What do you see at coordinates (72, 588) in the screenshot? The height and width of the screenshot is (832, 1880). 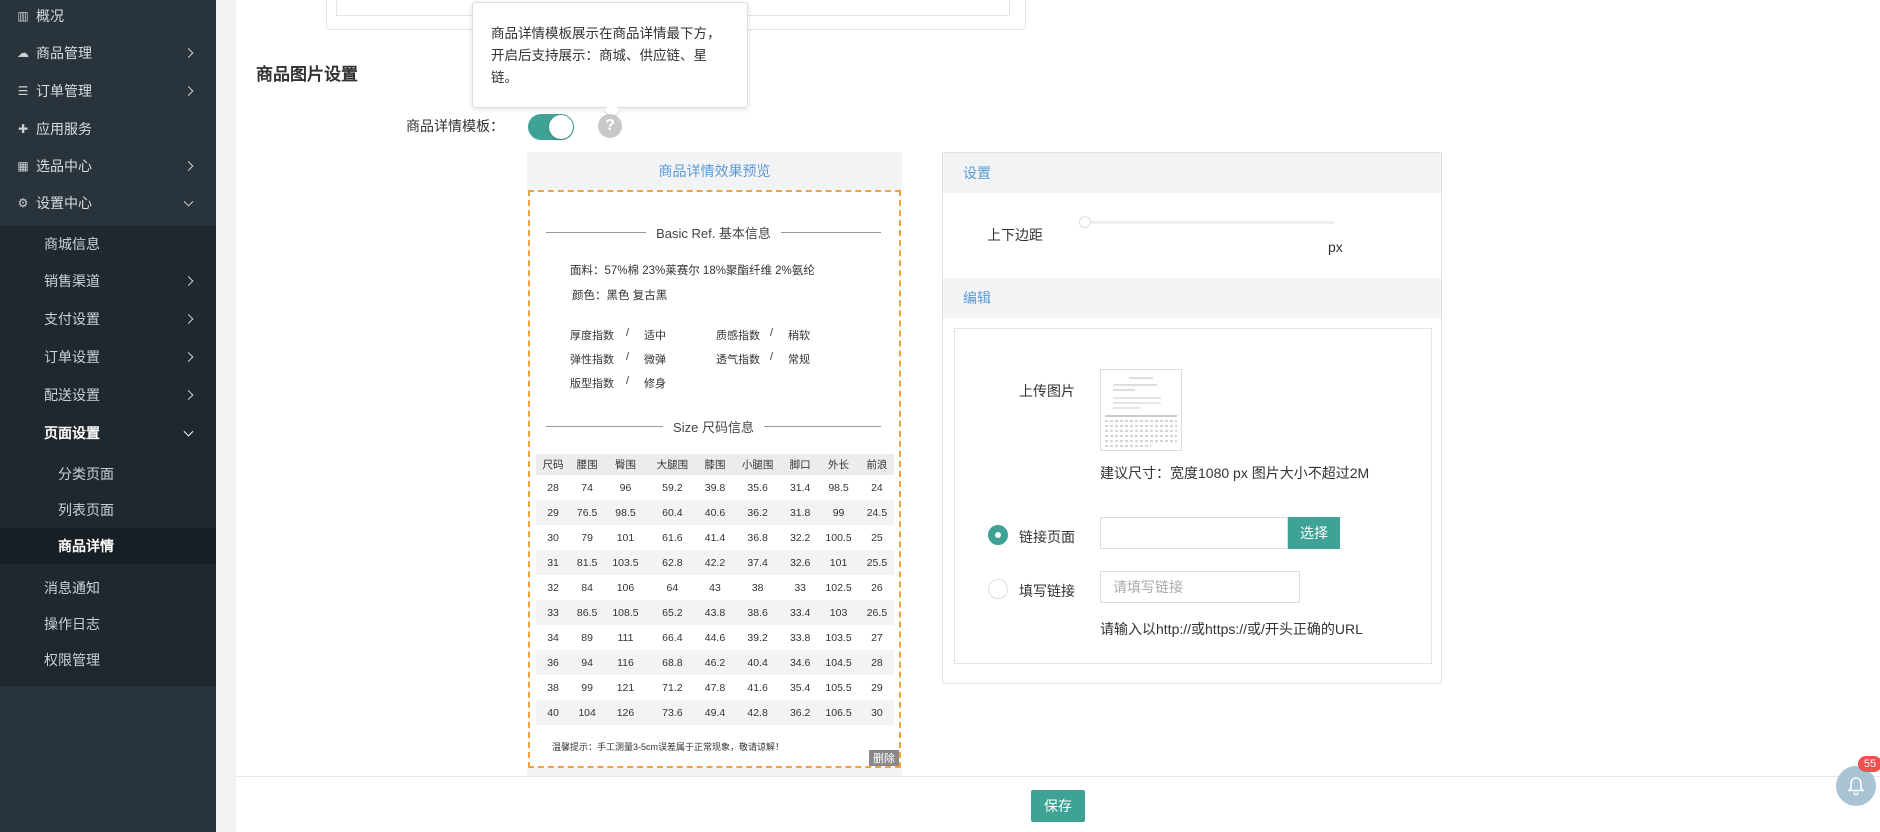 I see `sidebar-item-label: 消息通知` at bounding box center [72, 588].